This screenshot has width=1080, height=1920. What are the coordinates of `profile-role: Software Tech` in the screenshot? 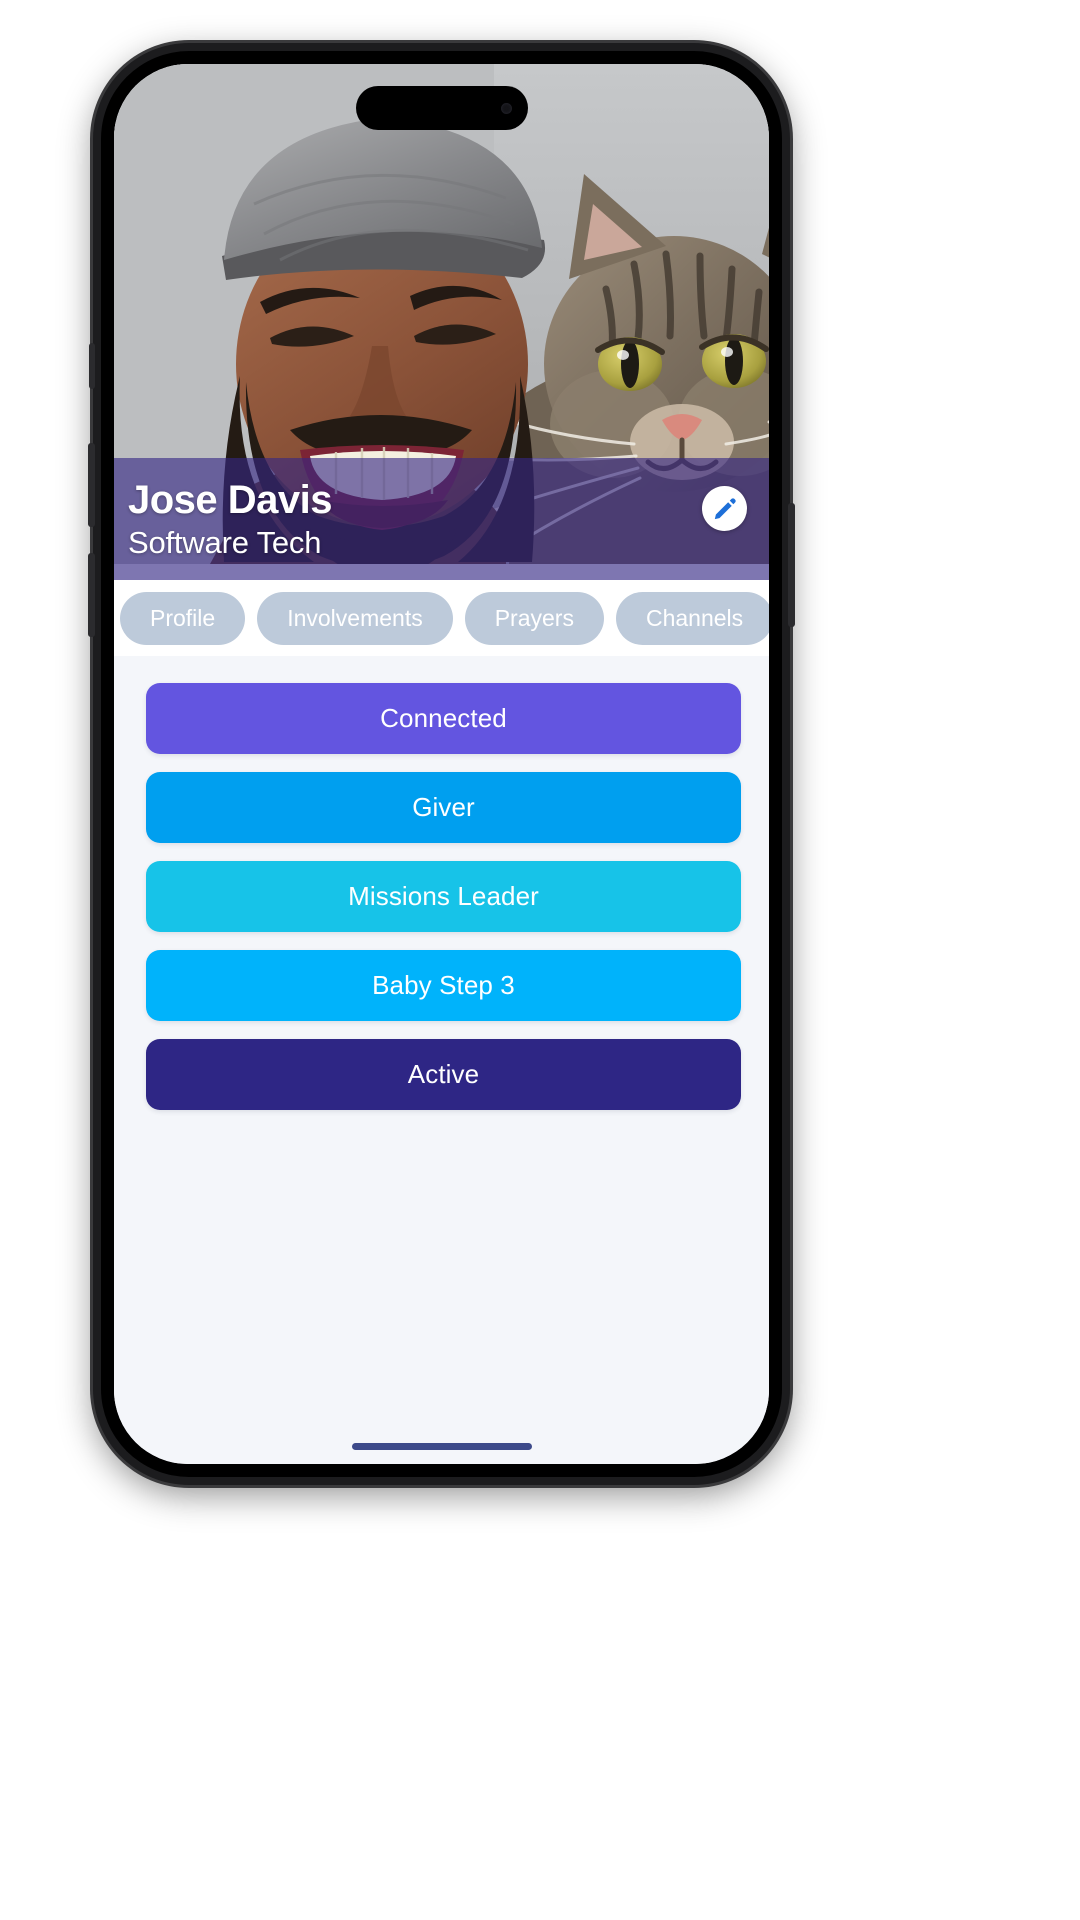 It's located at (225, 542).